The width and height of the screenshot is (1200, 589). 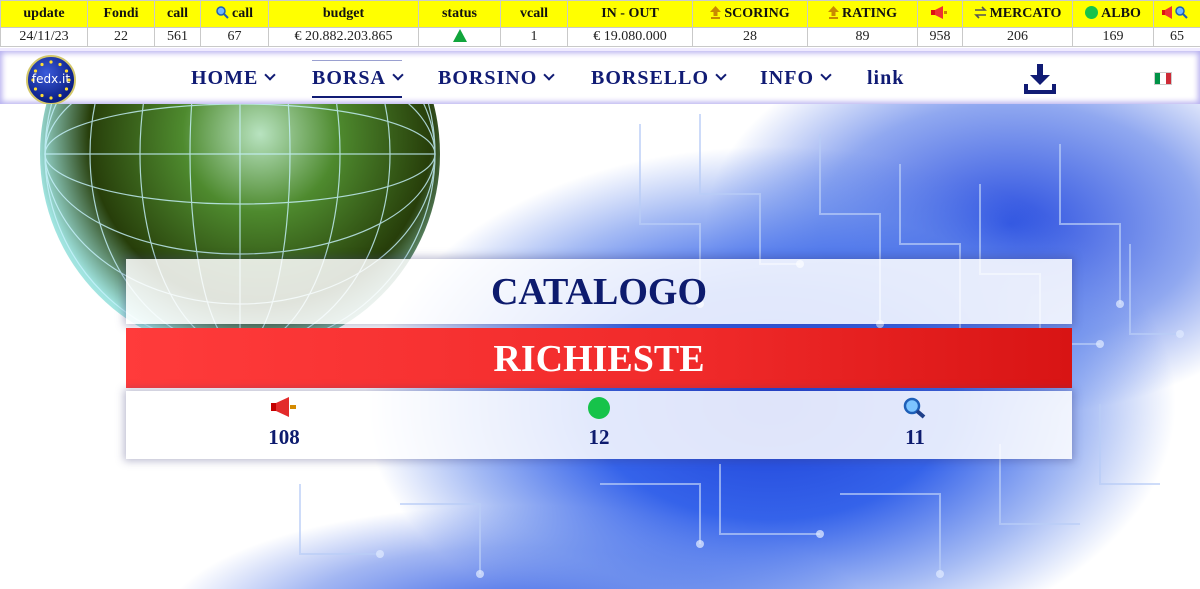 What do you see at coordinates (630, 14) in the screenshot?
I see `header-in-out: IN - OUT` at bounding box center [630, 14].